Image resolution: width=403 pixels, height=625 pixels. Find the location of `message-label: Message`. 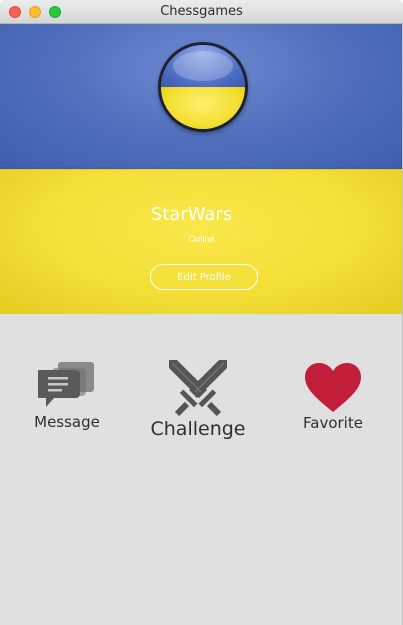

message-label: Message is located at coordinates (67, 422).